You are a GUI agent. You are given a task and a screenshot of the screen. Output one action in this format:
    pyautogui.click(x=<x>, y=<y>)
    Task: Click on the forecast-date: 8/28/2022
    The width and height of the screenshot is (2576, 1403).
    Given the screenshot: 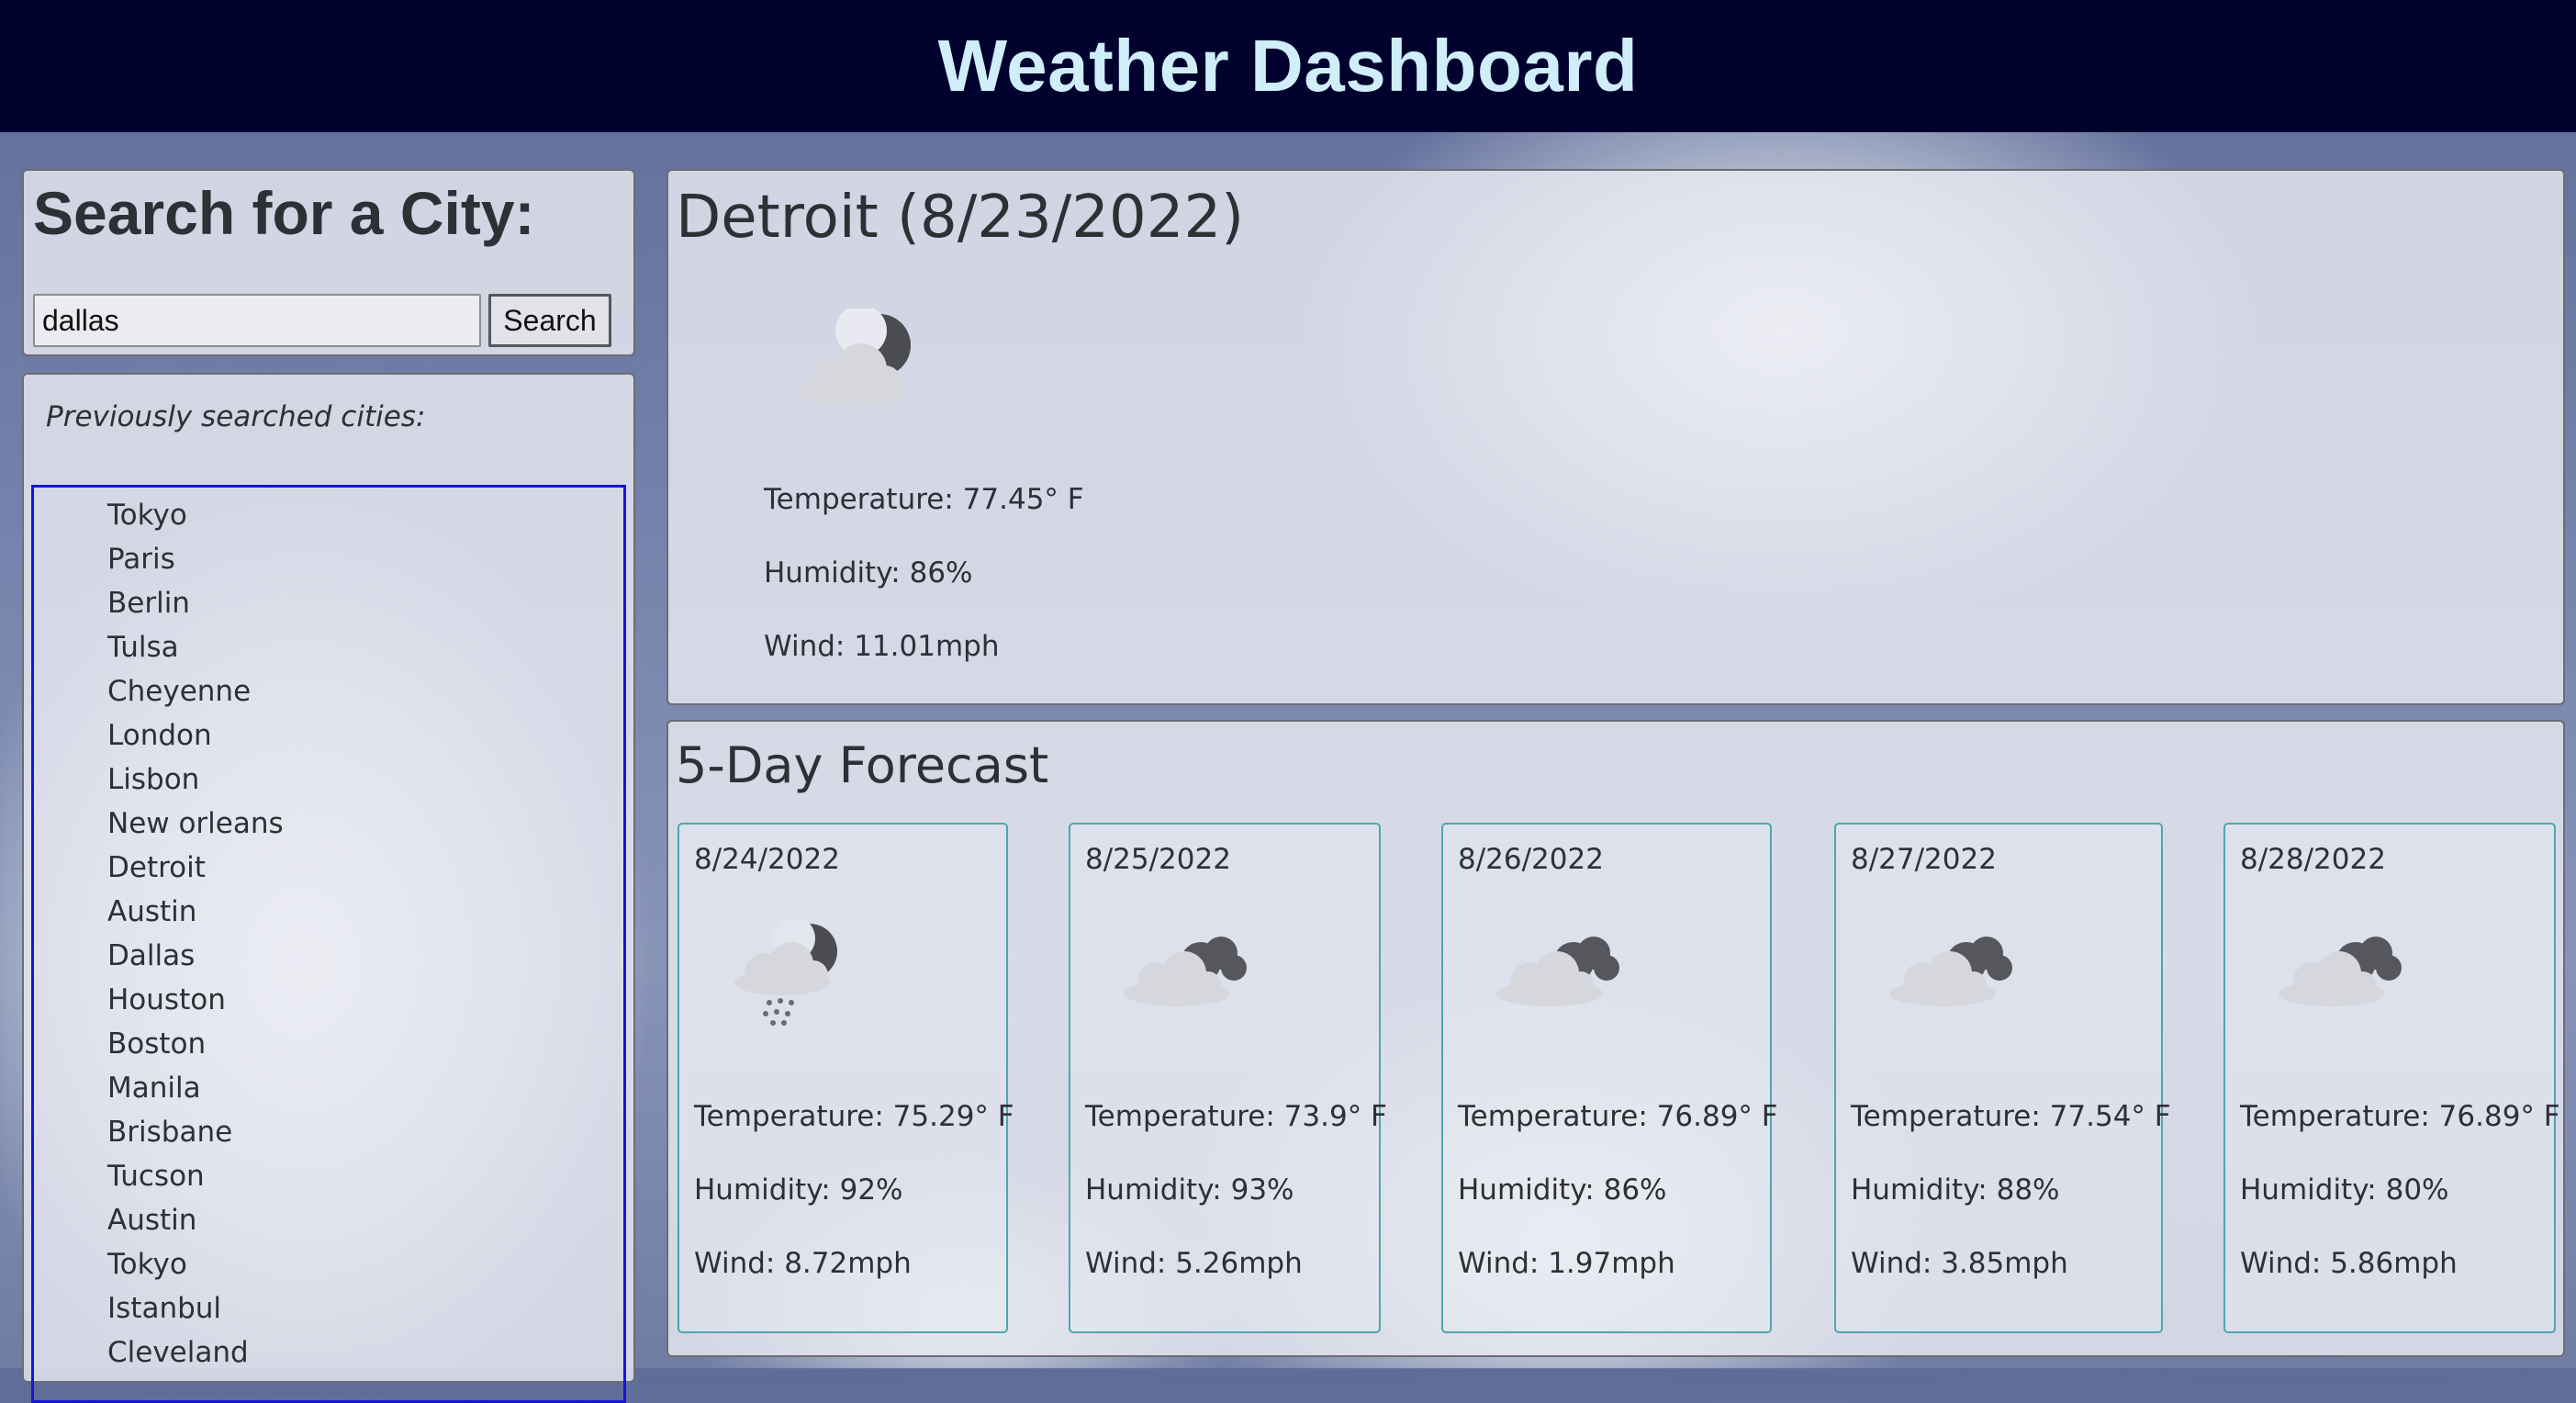 What is the action you would take?
    pyautogui.click(x=2313, y=859)
    